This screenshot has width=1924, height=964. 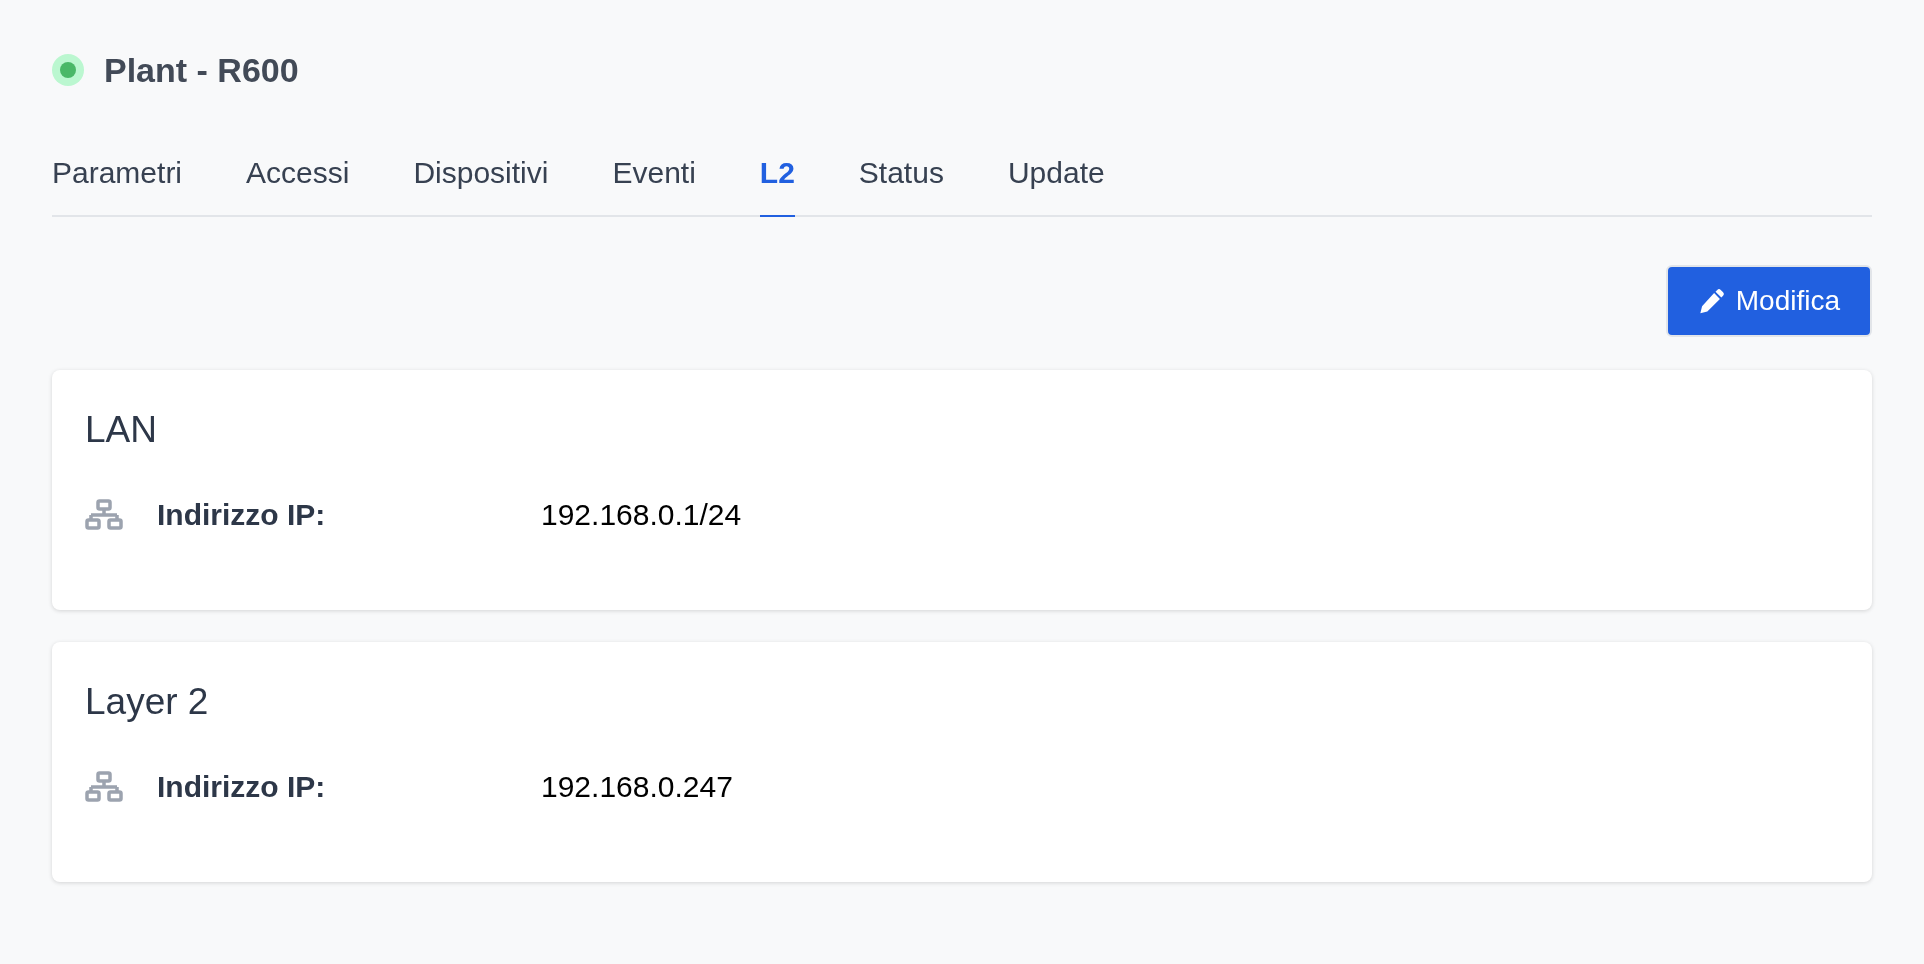 I want to click on tab: Status, so click(x=901, y=183).